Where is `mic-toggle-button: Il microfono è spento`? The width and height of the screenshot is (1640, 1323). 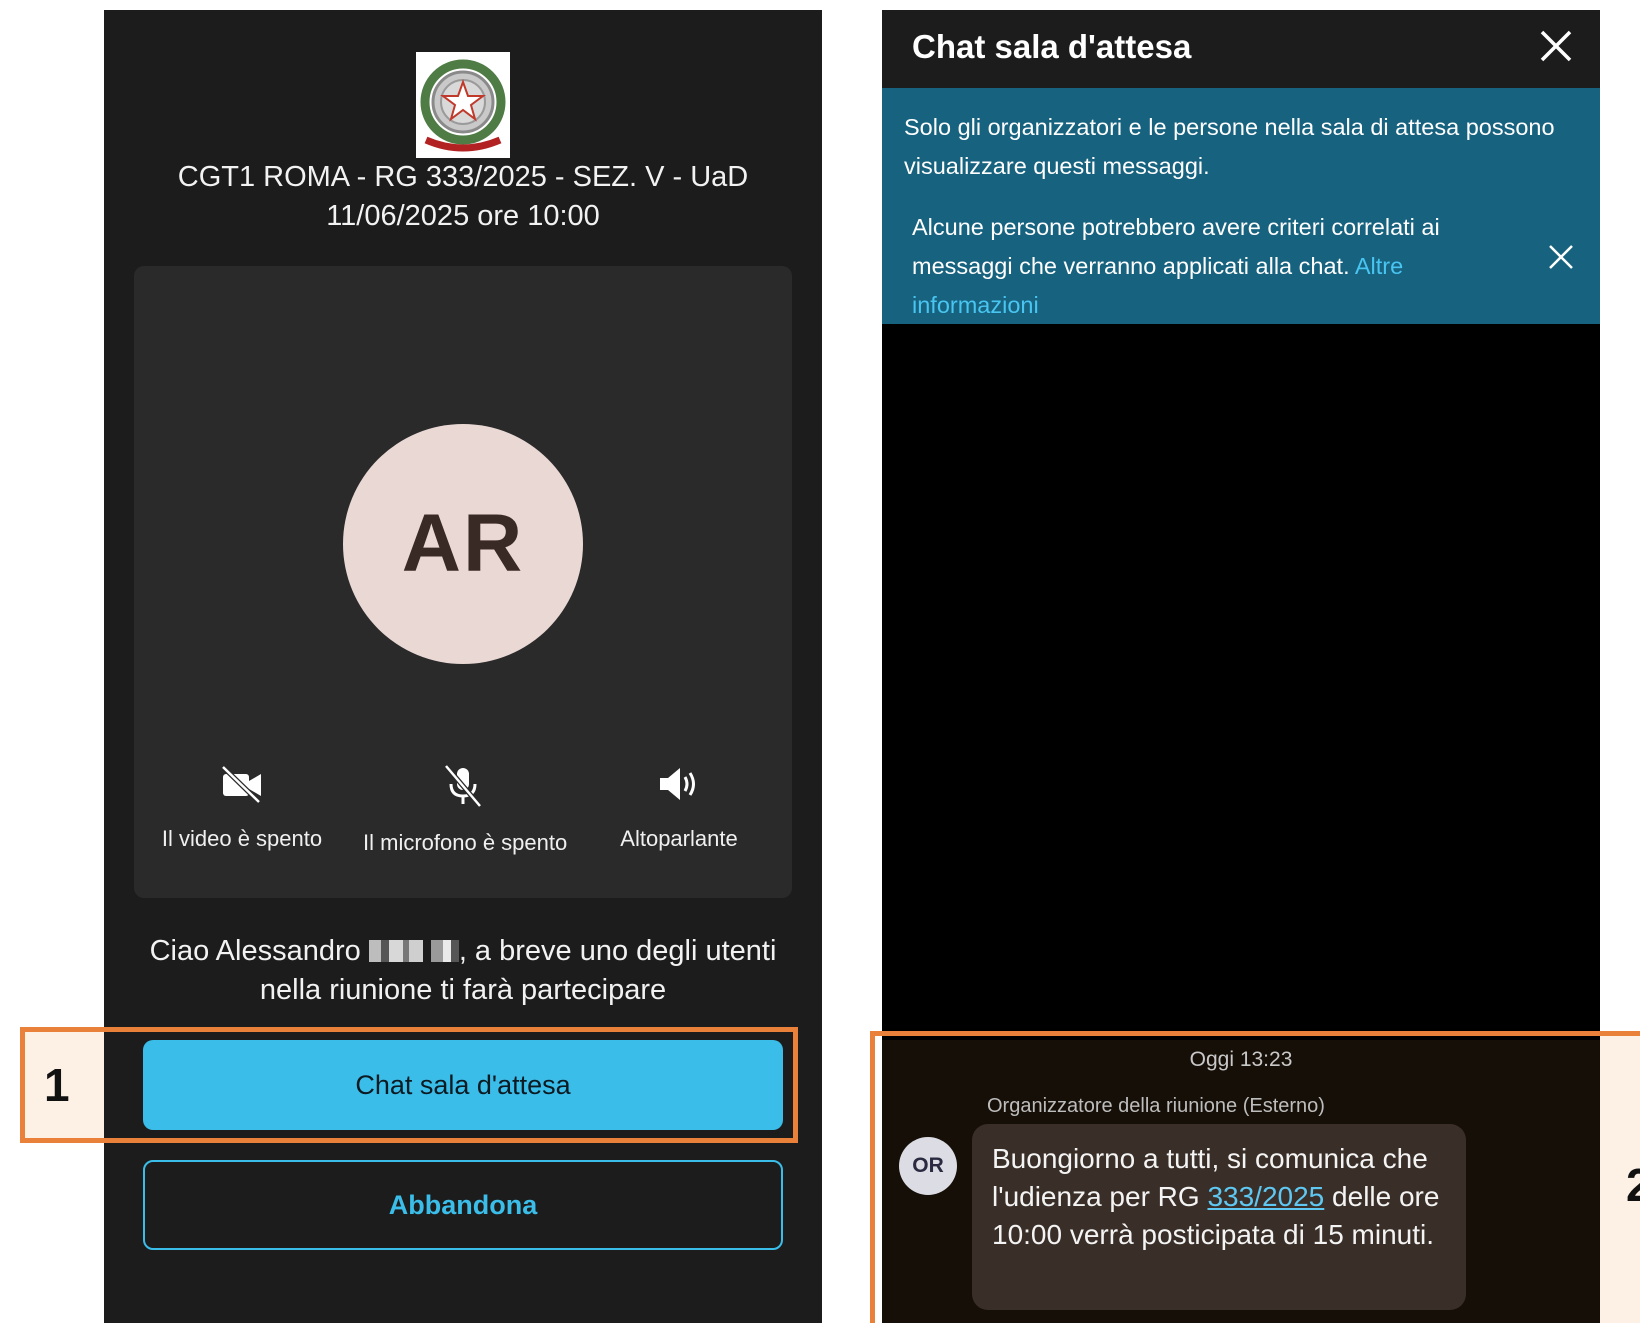
mic-toggle-button: Il microfono è spento is located at coordinates (465, 810).